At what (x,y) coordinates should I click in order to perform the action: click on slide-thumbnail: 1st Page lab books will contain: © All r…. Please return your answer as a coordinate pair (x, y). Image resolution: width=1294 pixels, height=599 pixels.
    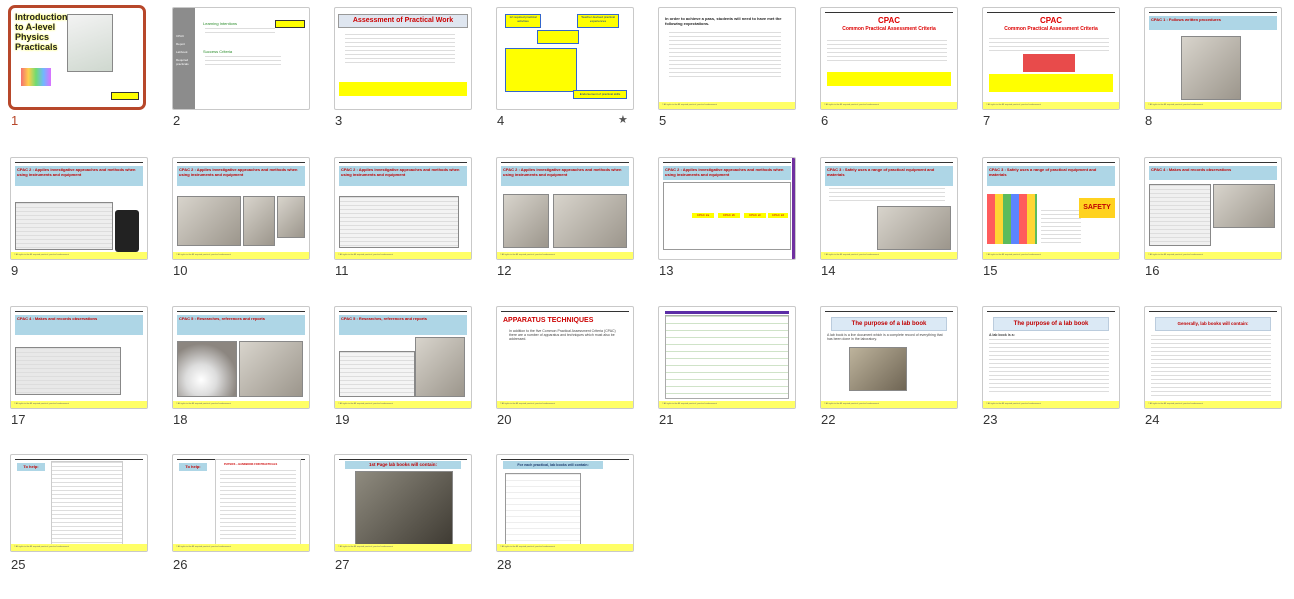
    Looking at the image, I should click on (402, 525).